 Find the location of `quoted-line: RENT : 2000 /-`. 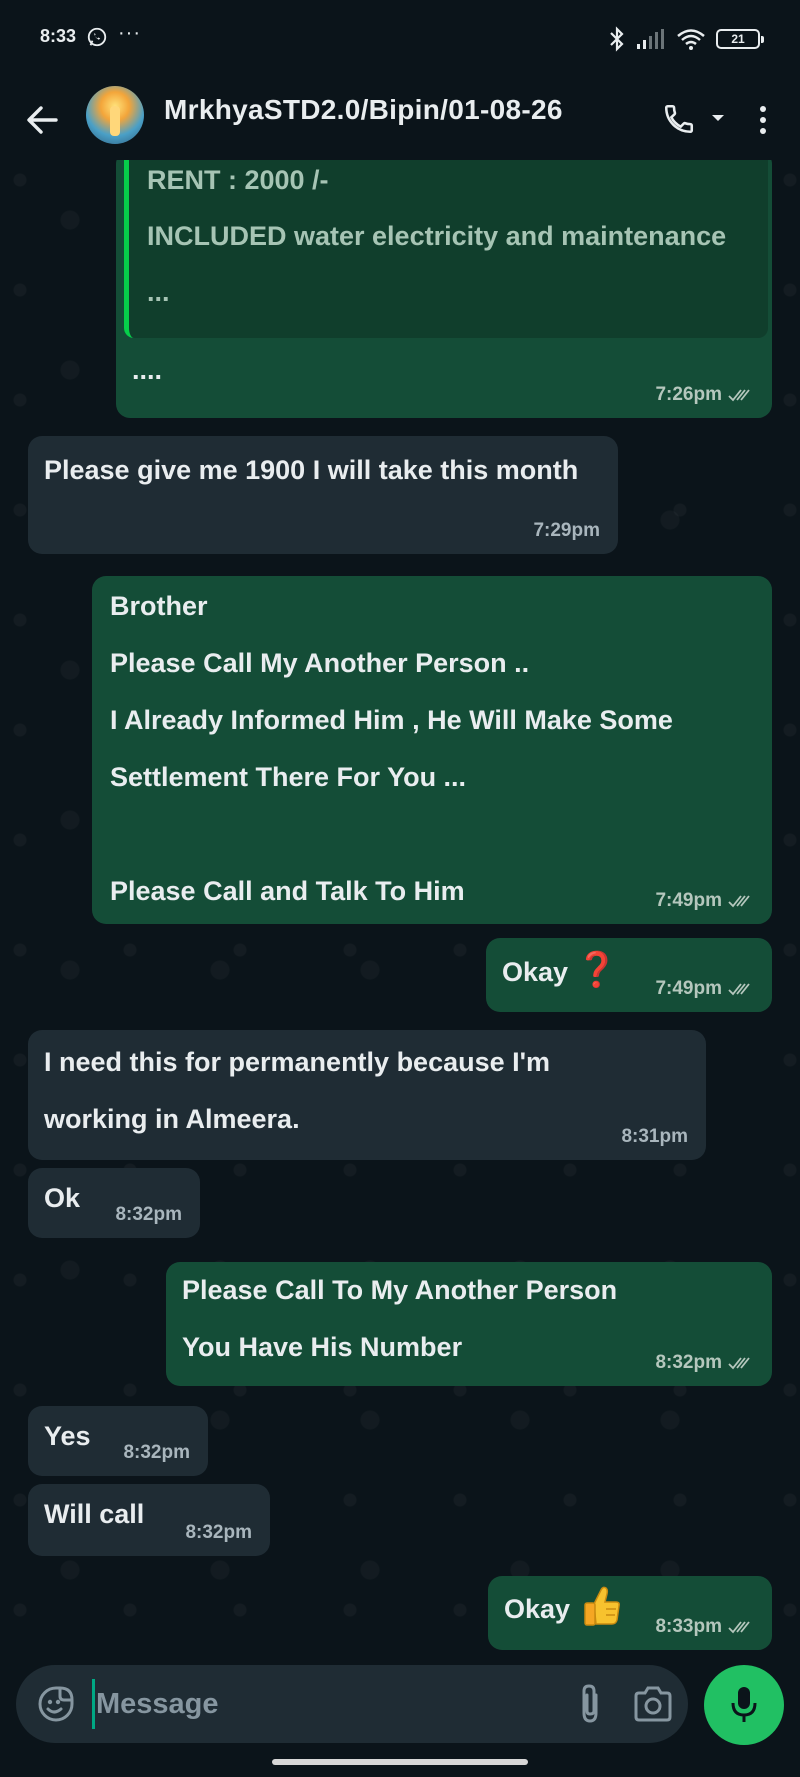

quoted-line: RENT : 2000 /- is located at coordinates (238, 180).